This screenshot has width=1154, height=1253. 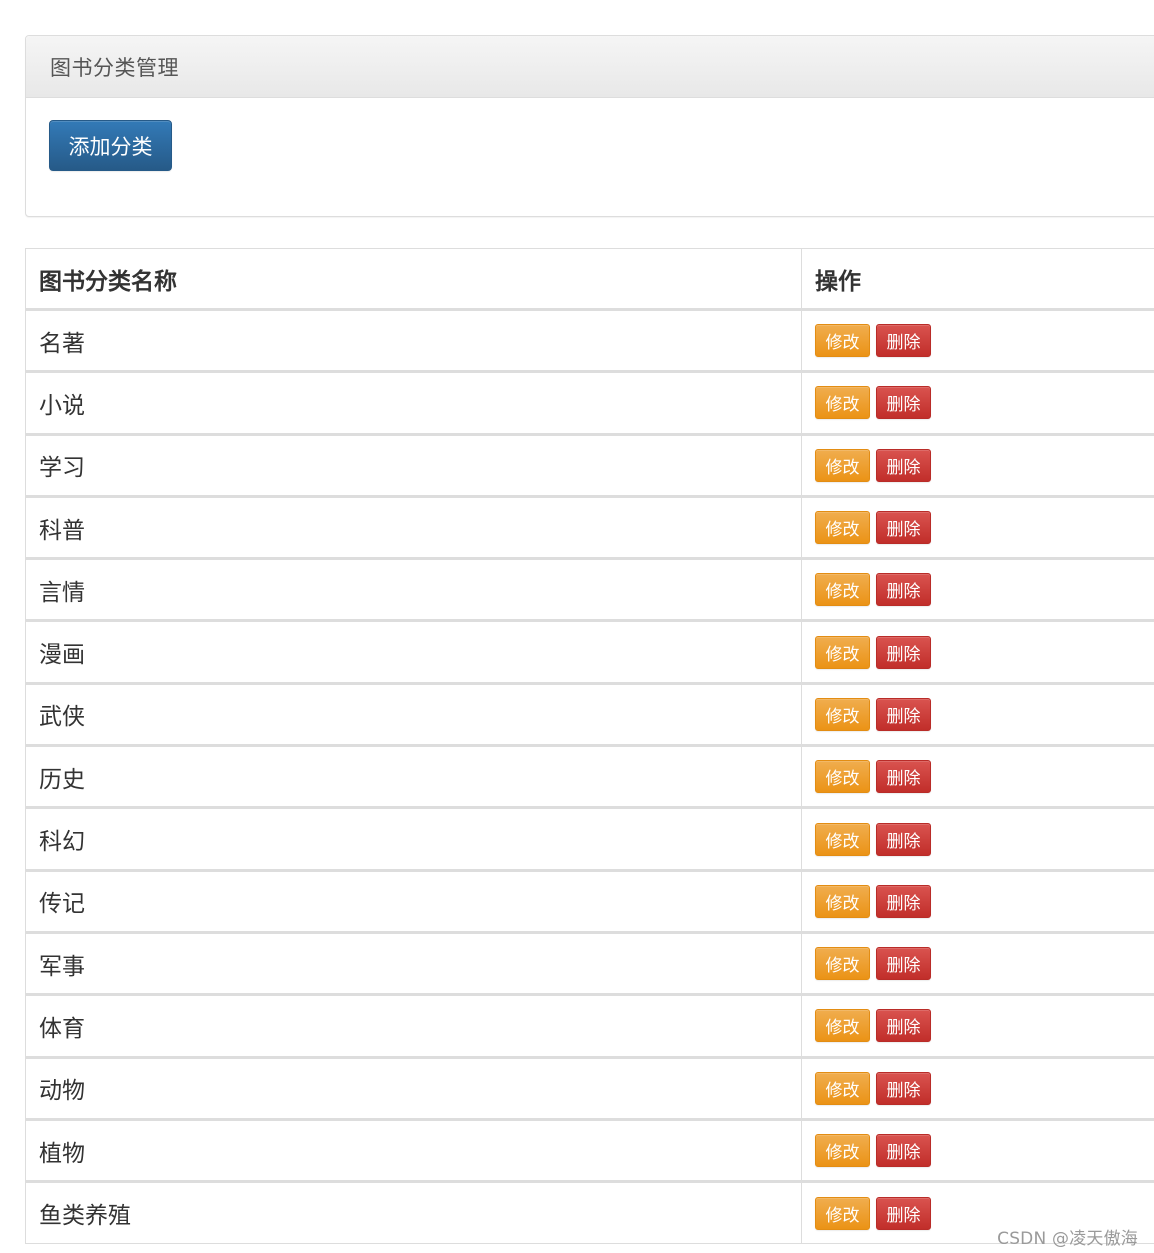 I want to click on table-row: 军事 修改 删除, so click(x=589, y=963).